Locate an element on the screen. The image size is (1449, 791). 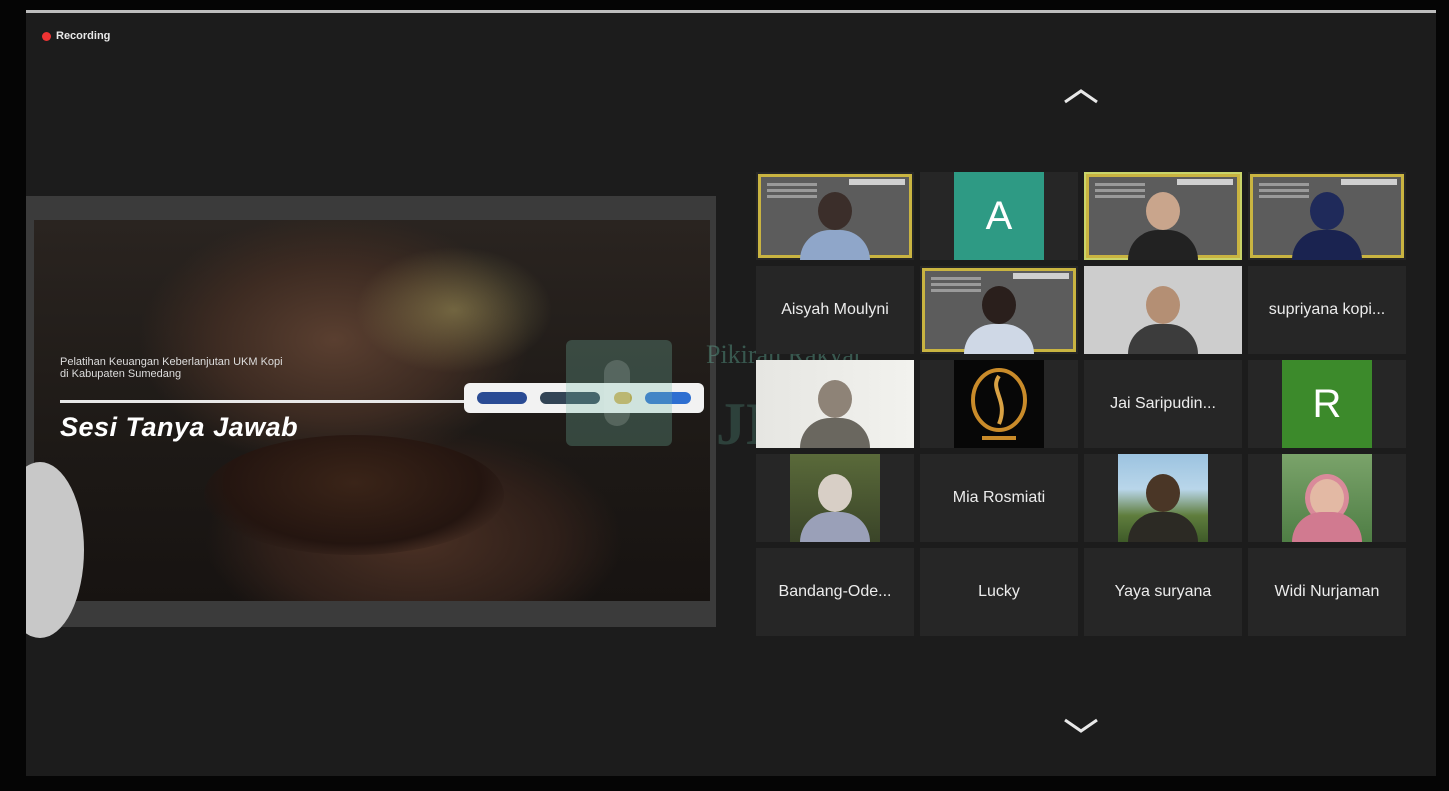
participant-tile: Lucky is located at coordinates (999, 592).